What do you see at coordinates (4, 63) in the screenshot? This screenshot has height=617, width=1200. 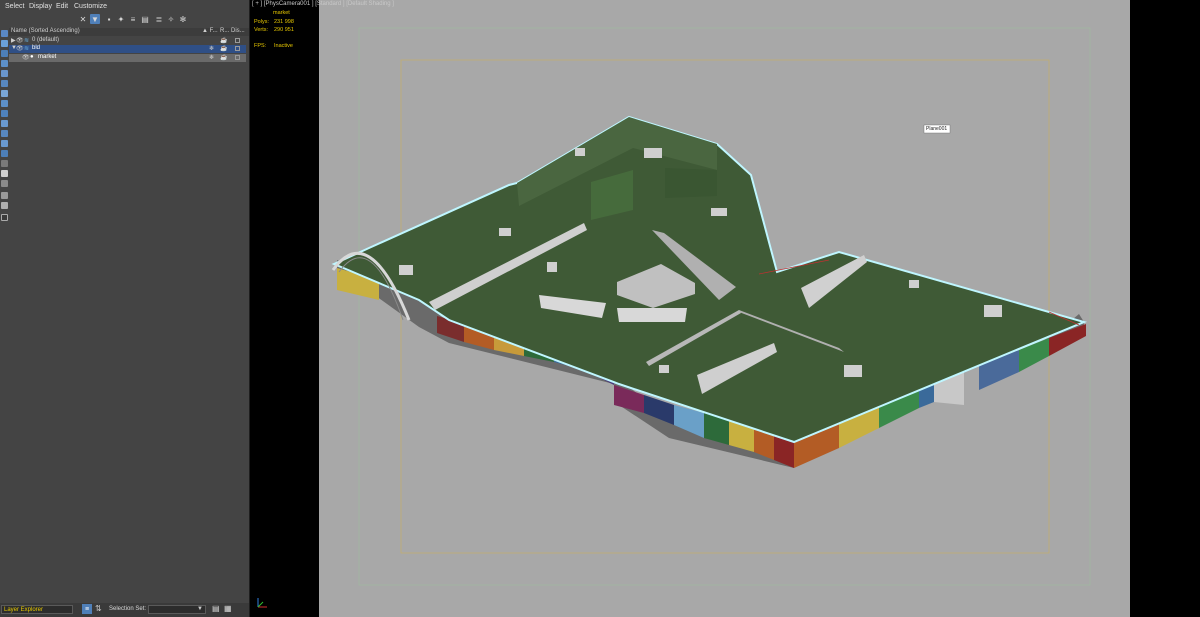 I see `lights-icon` at bounding box center [4, 63].